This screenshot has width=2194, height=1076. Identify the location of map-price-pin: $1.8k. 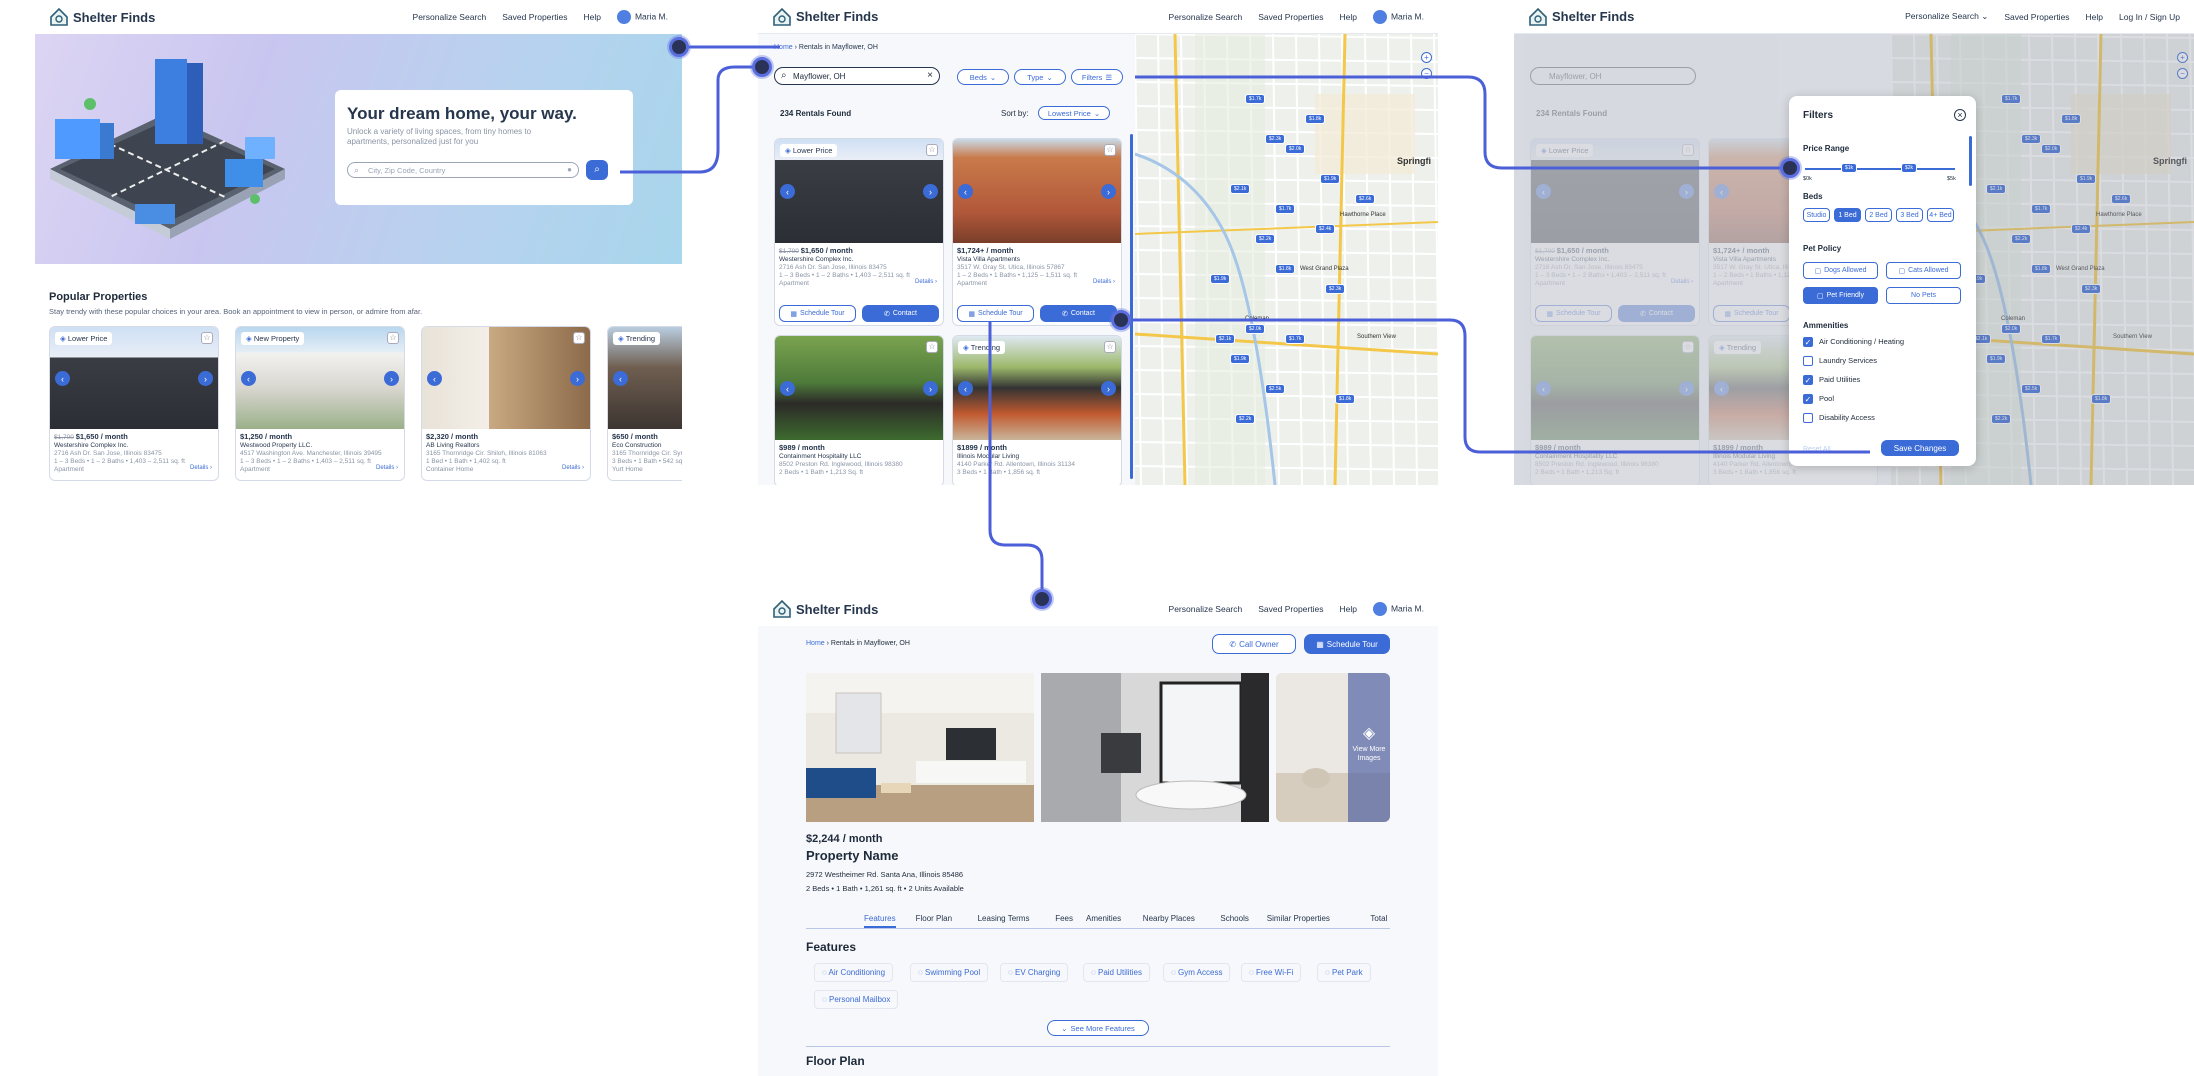
(1285, 269).